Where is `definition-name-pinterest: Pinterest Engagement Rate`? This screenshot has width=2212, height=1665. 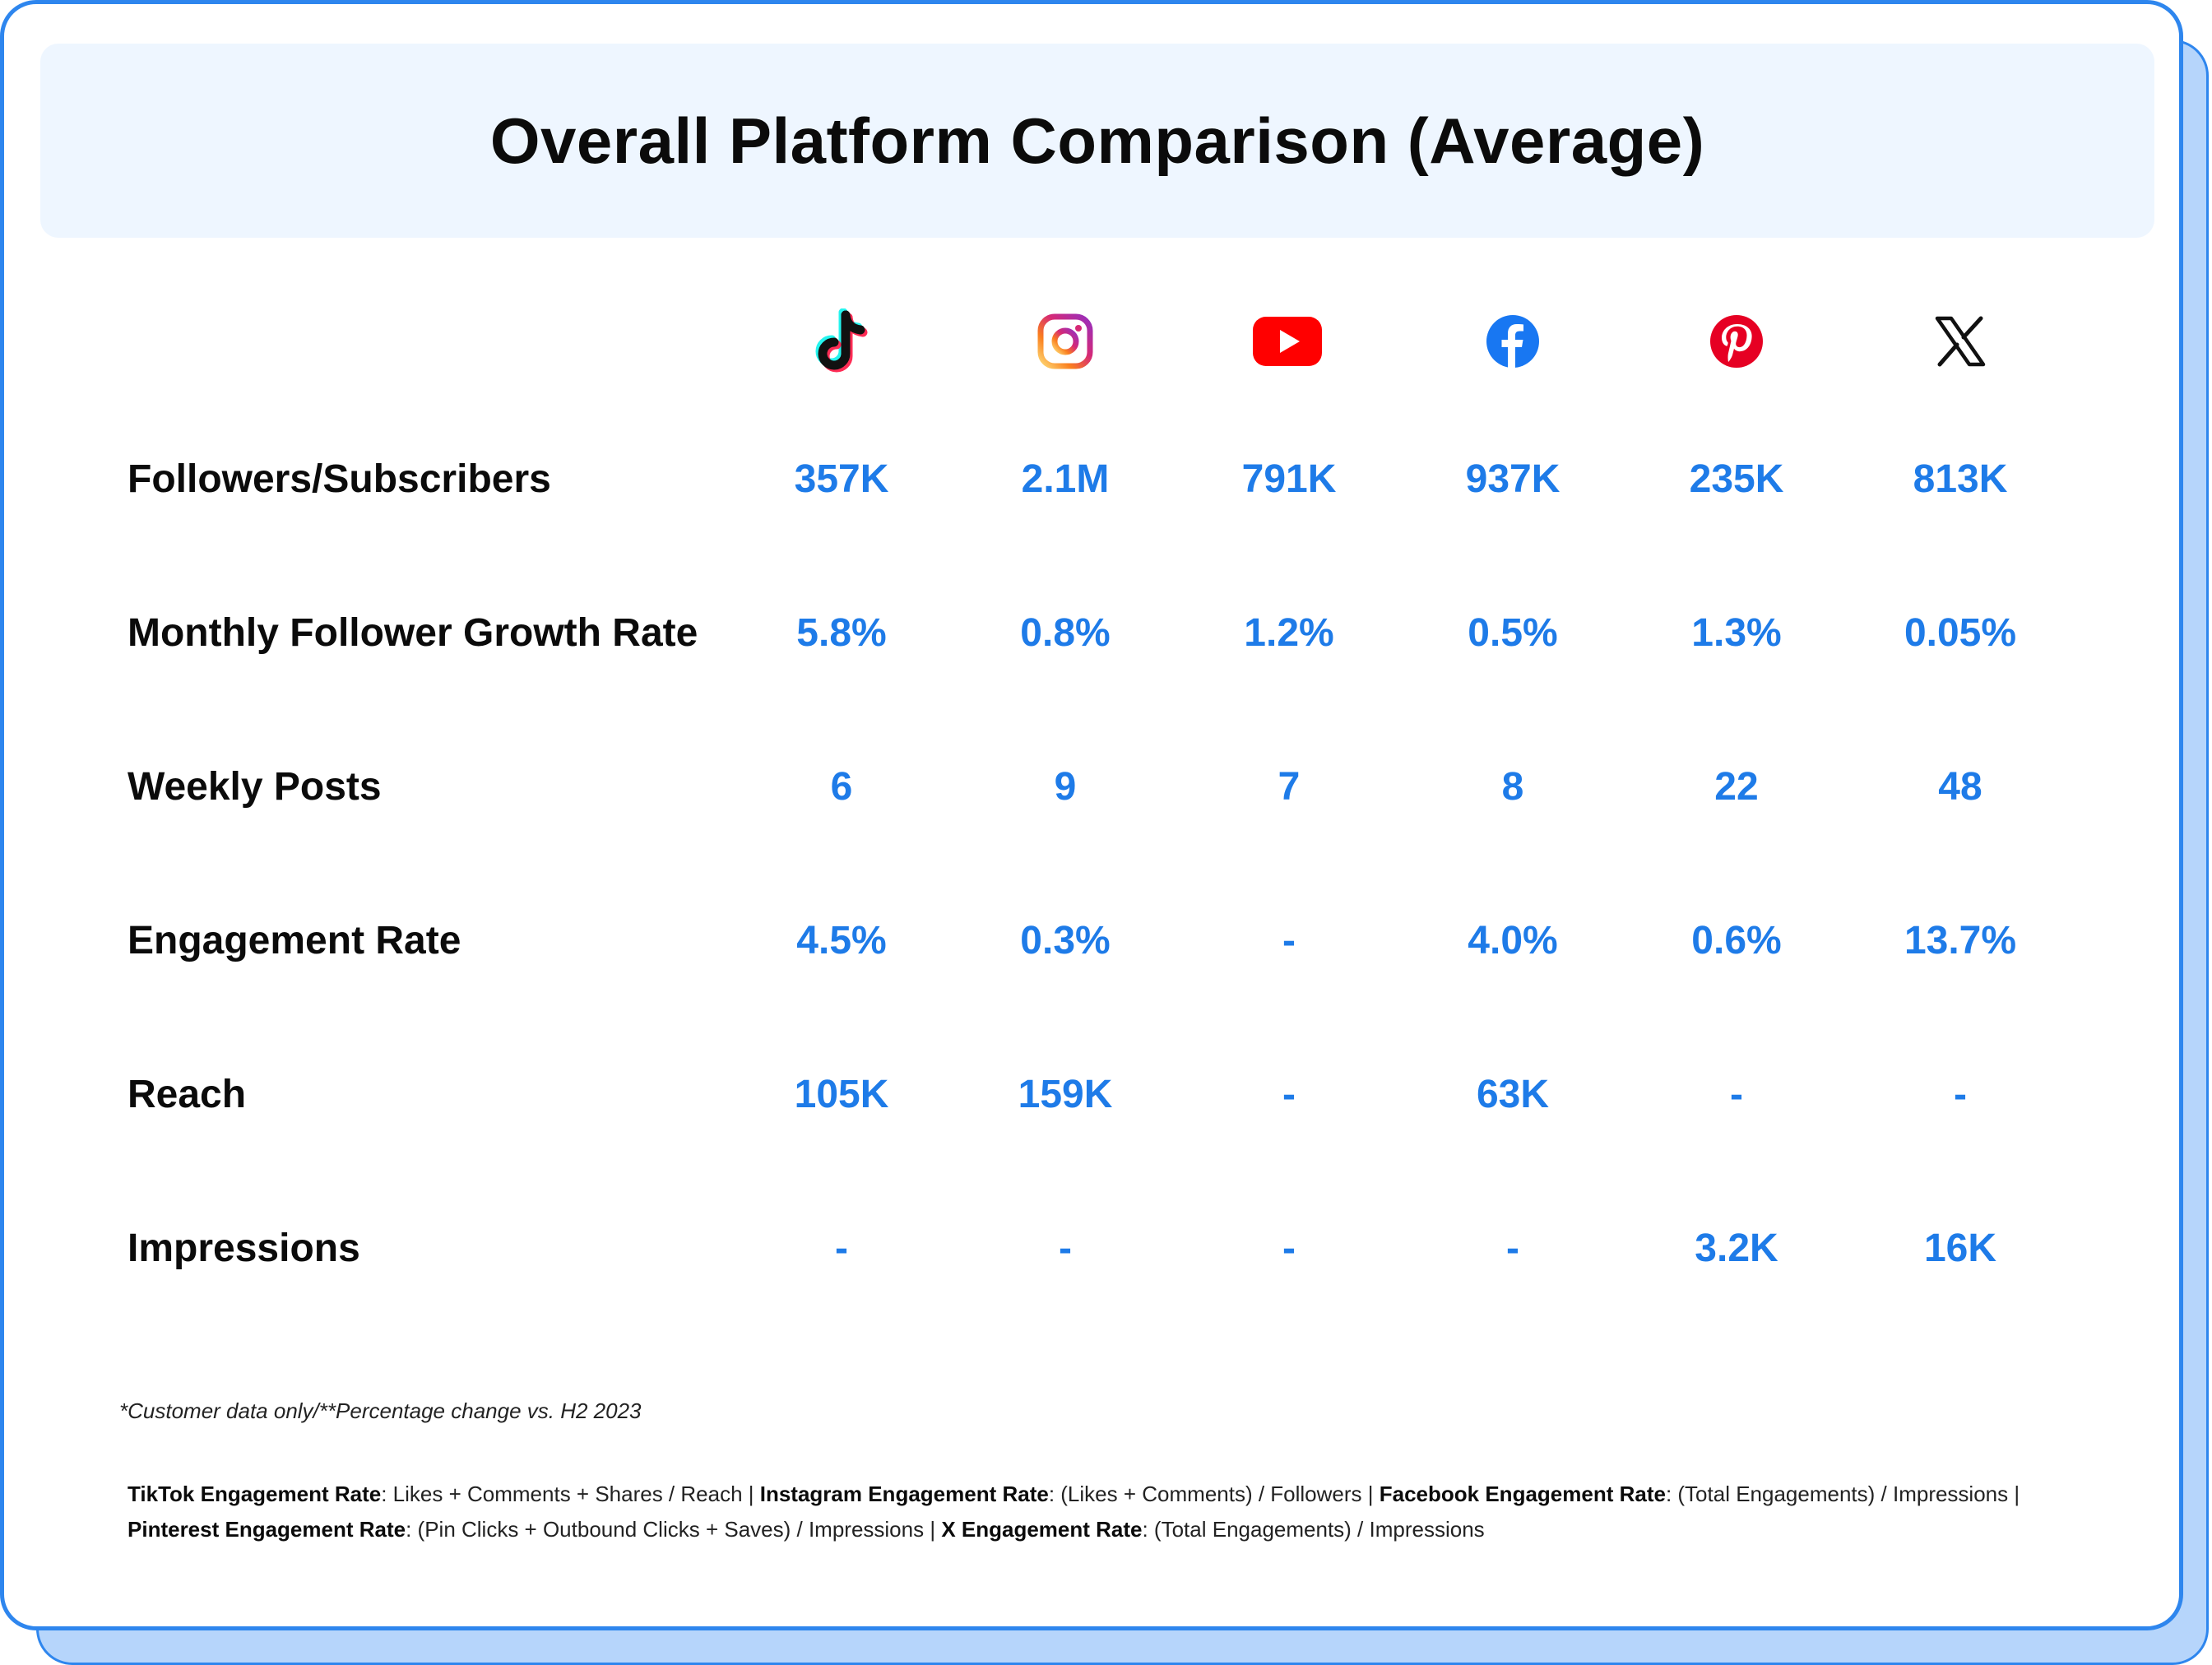 definition-name-pinterest: Pinterest Engagement Rate is located at coordinates (267, 1529).